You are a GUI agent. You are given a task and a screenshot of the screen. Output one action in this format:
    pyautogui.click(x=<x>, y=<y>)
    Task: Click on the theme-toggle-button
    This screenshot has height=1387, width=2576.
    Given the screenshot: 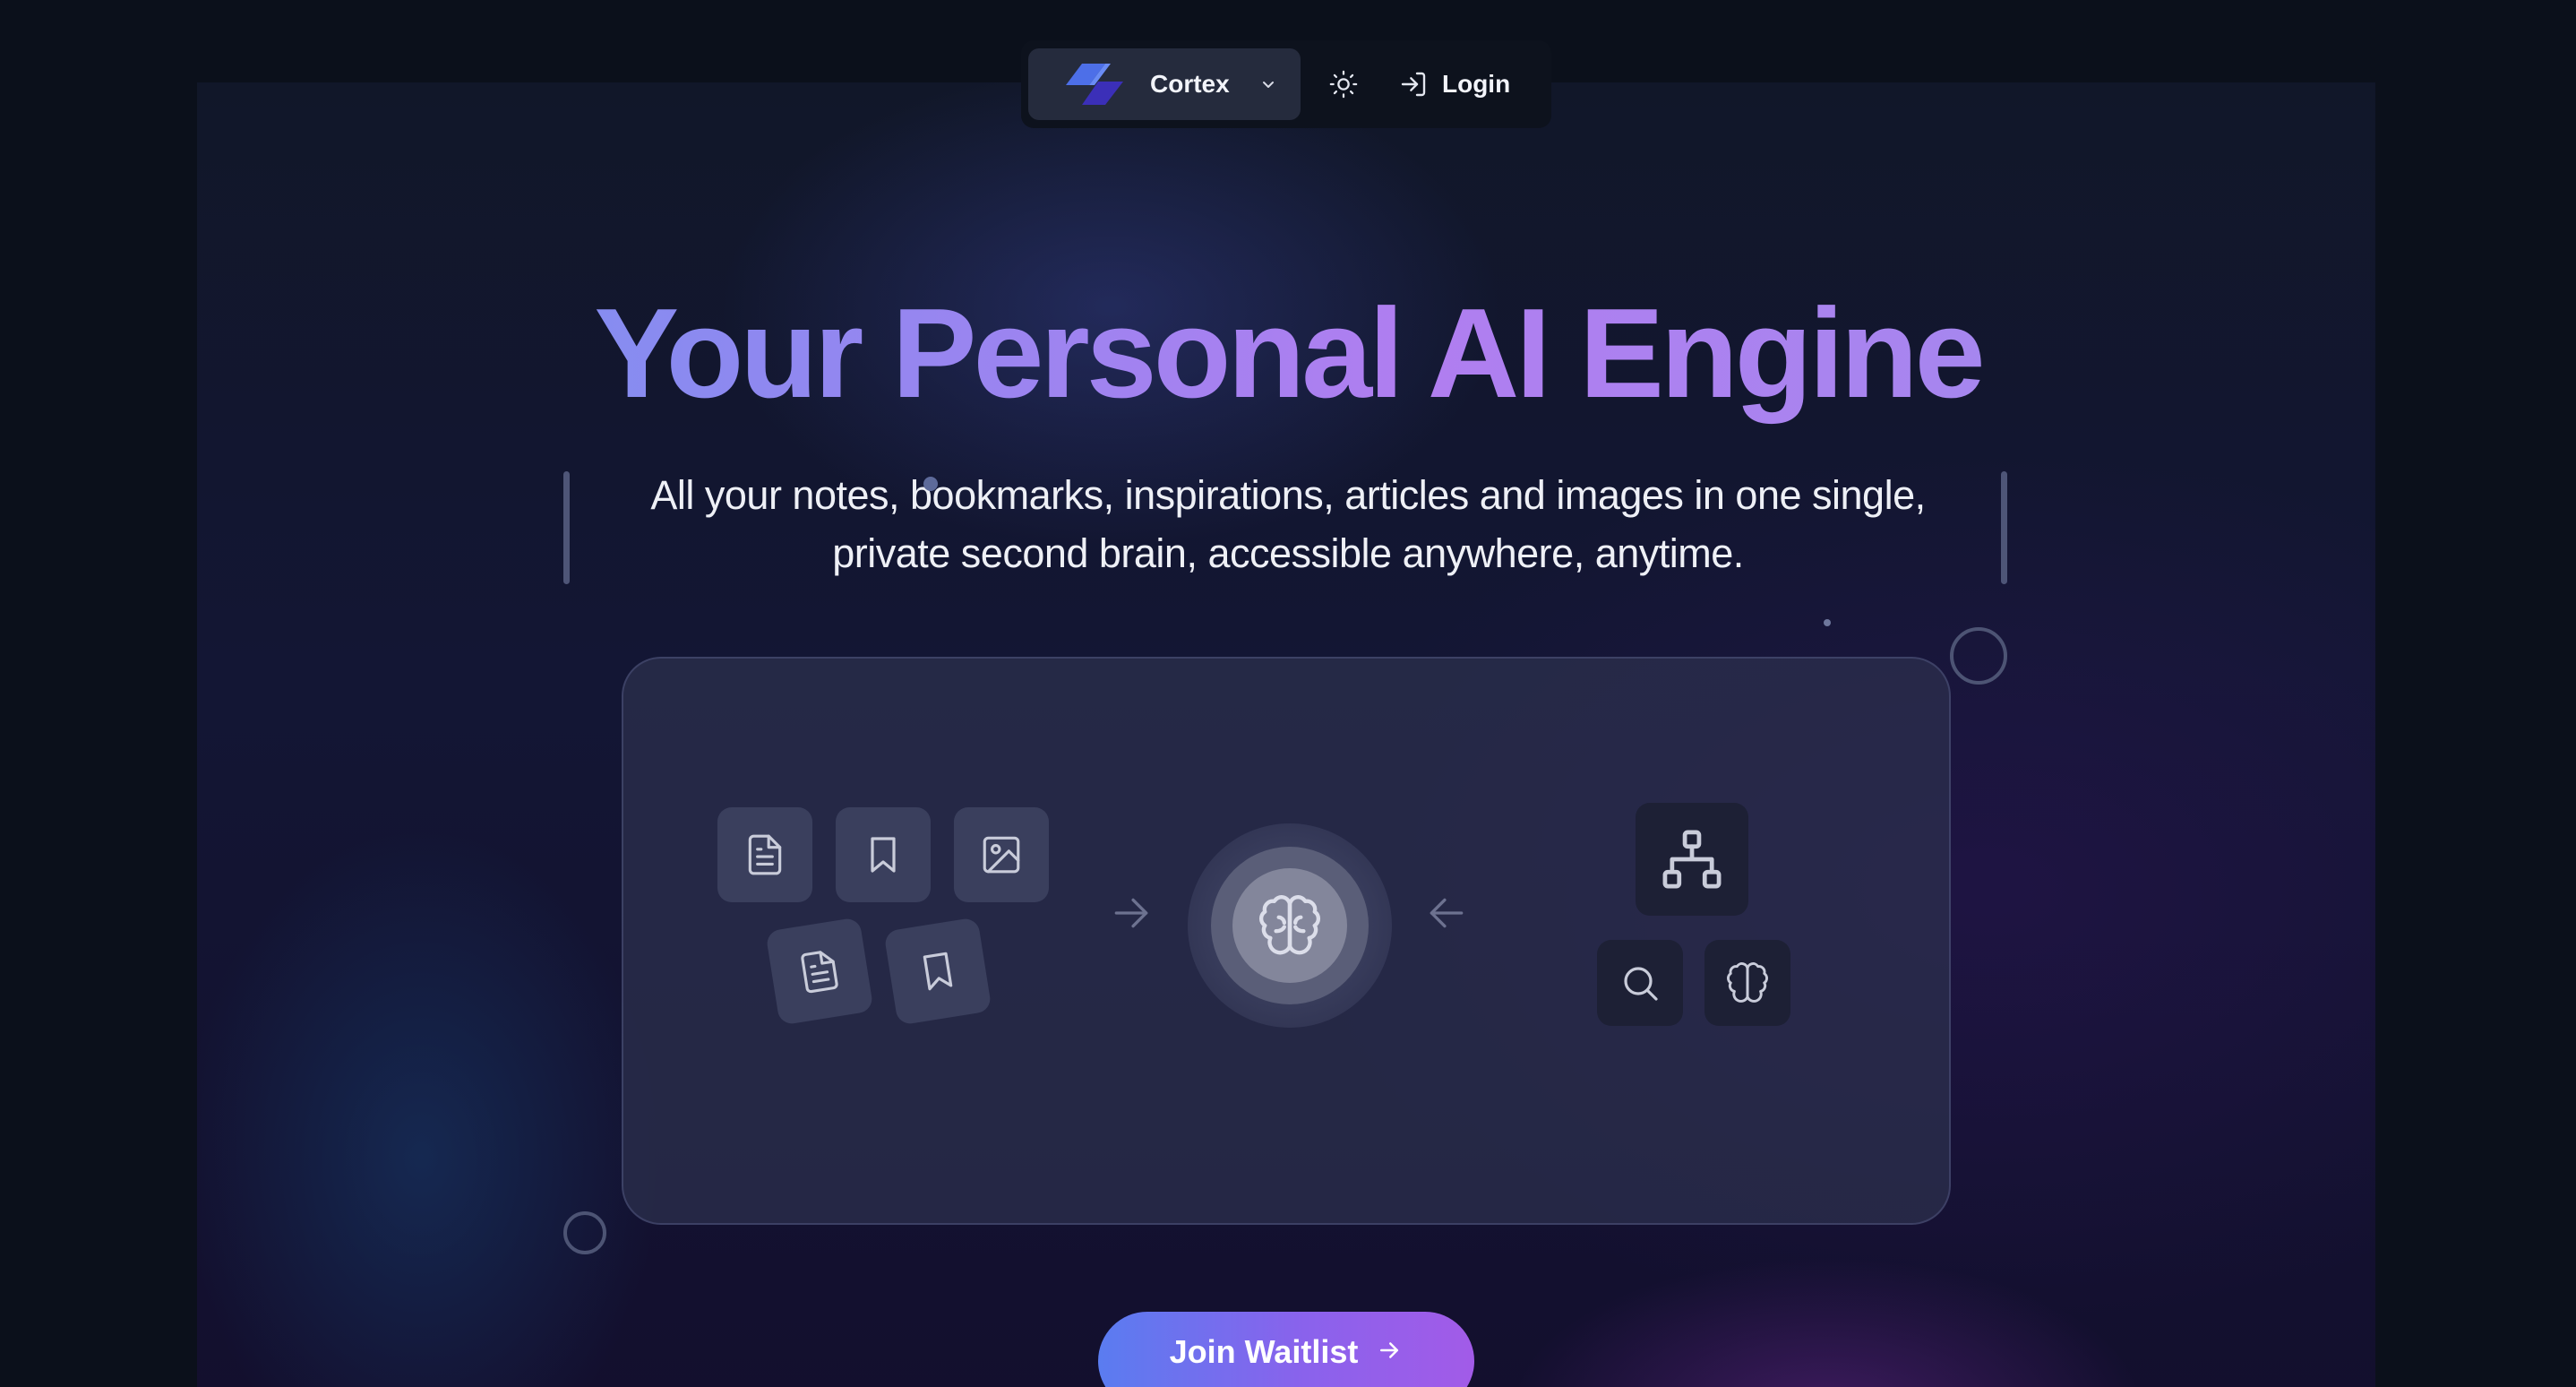 What is the action you would take?
    pyautogui.click(x=1344, y=84)
    